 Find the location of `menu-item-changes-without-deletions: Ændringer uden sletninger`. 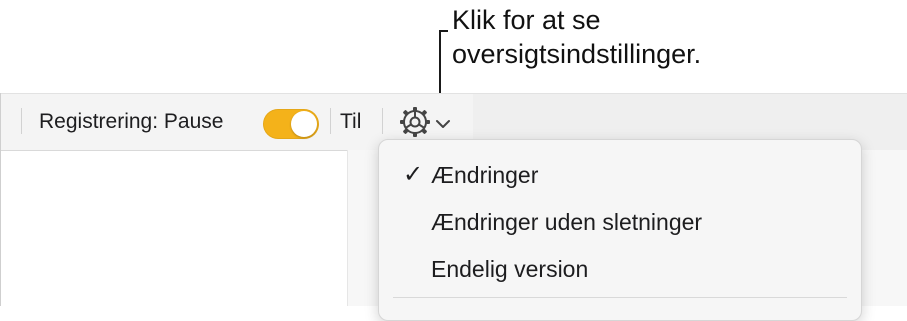

menu-item-changes-without-deletions: Ændringer uden sletninger is located at coordinates (620, 222).